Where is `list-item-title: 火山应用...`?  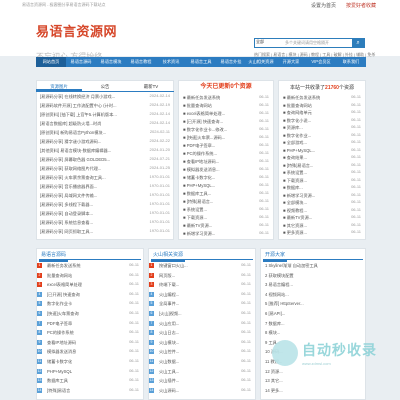 list-item-title: 火山应用... is located at coordinates (169, 323).